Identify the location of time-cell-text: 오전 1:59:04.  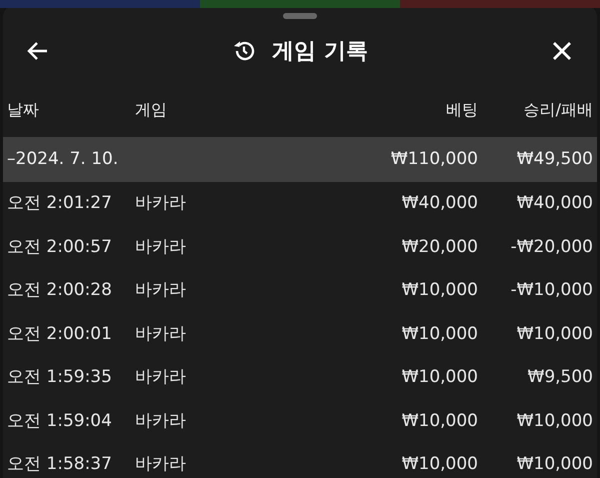
(60, 421).